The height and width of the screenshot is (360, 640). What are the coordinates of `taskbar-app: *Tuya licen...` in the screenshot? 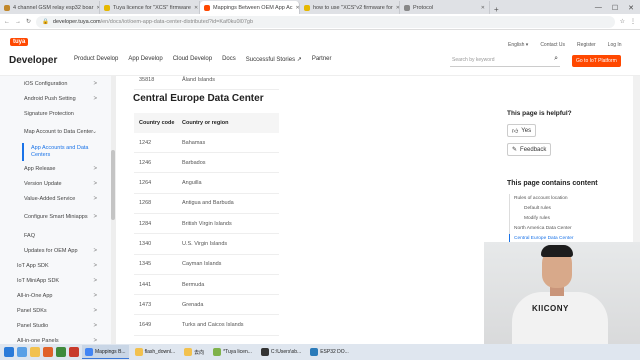 It's located at (232, 352).